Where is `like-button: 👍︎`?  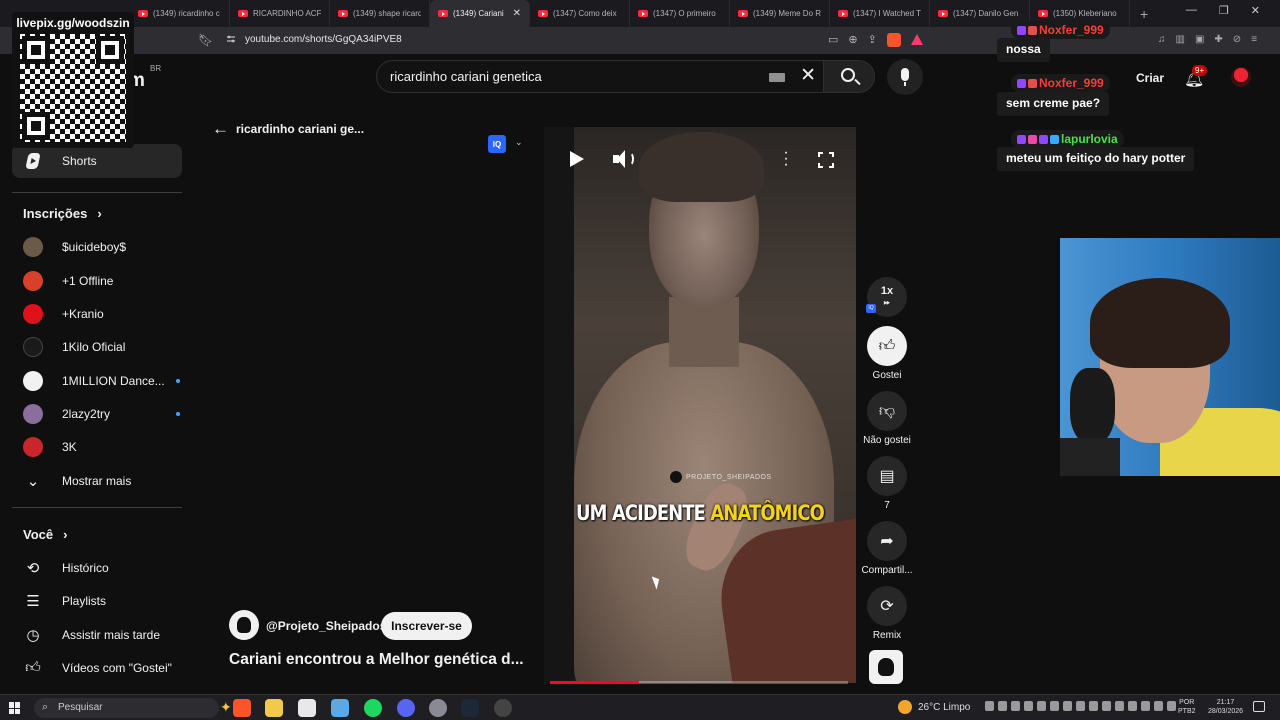
like-button: 👍︎ is located at coordinates (887, 346).